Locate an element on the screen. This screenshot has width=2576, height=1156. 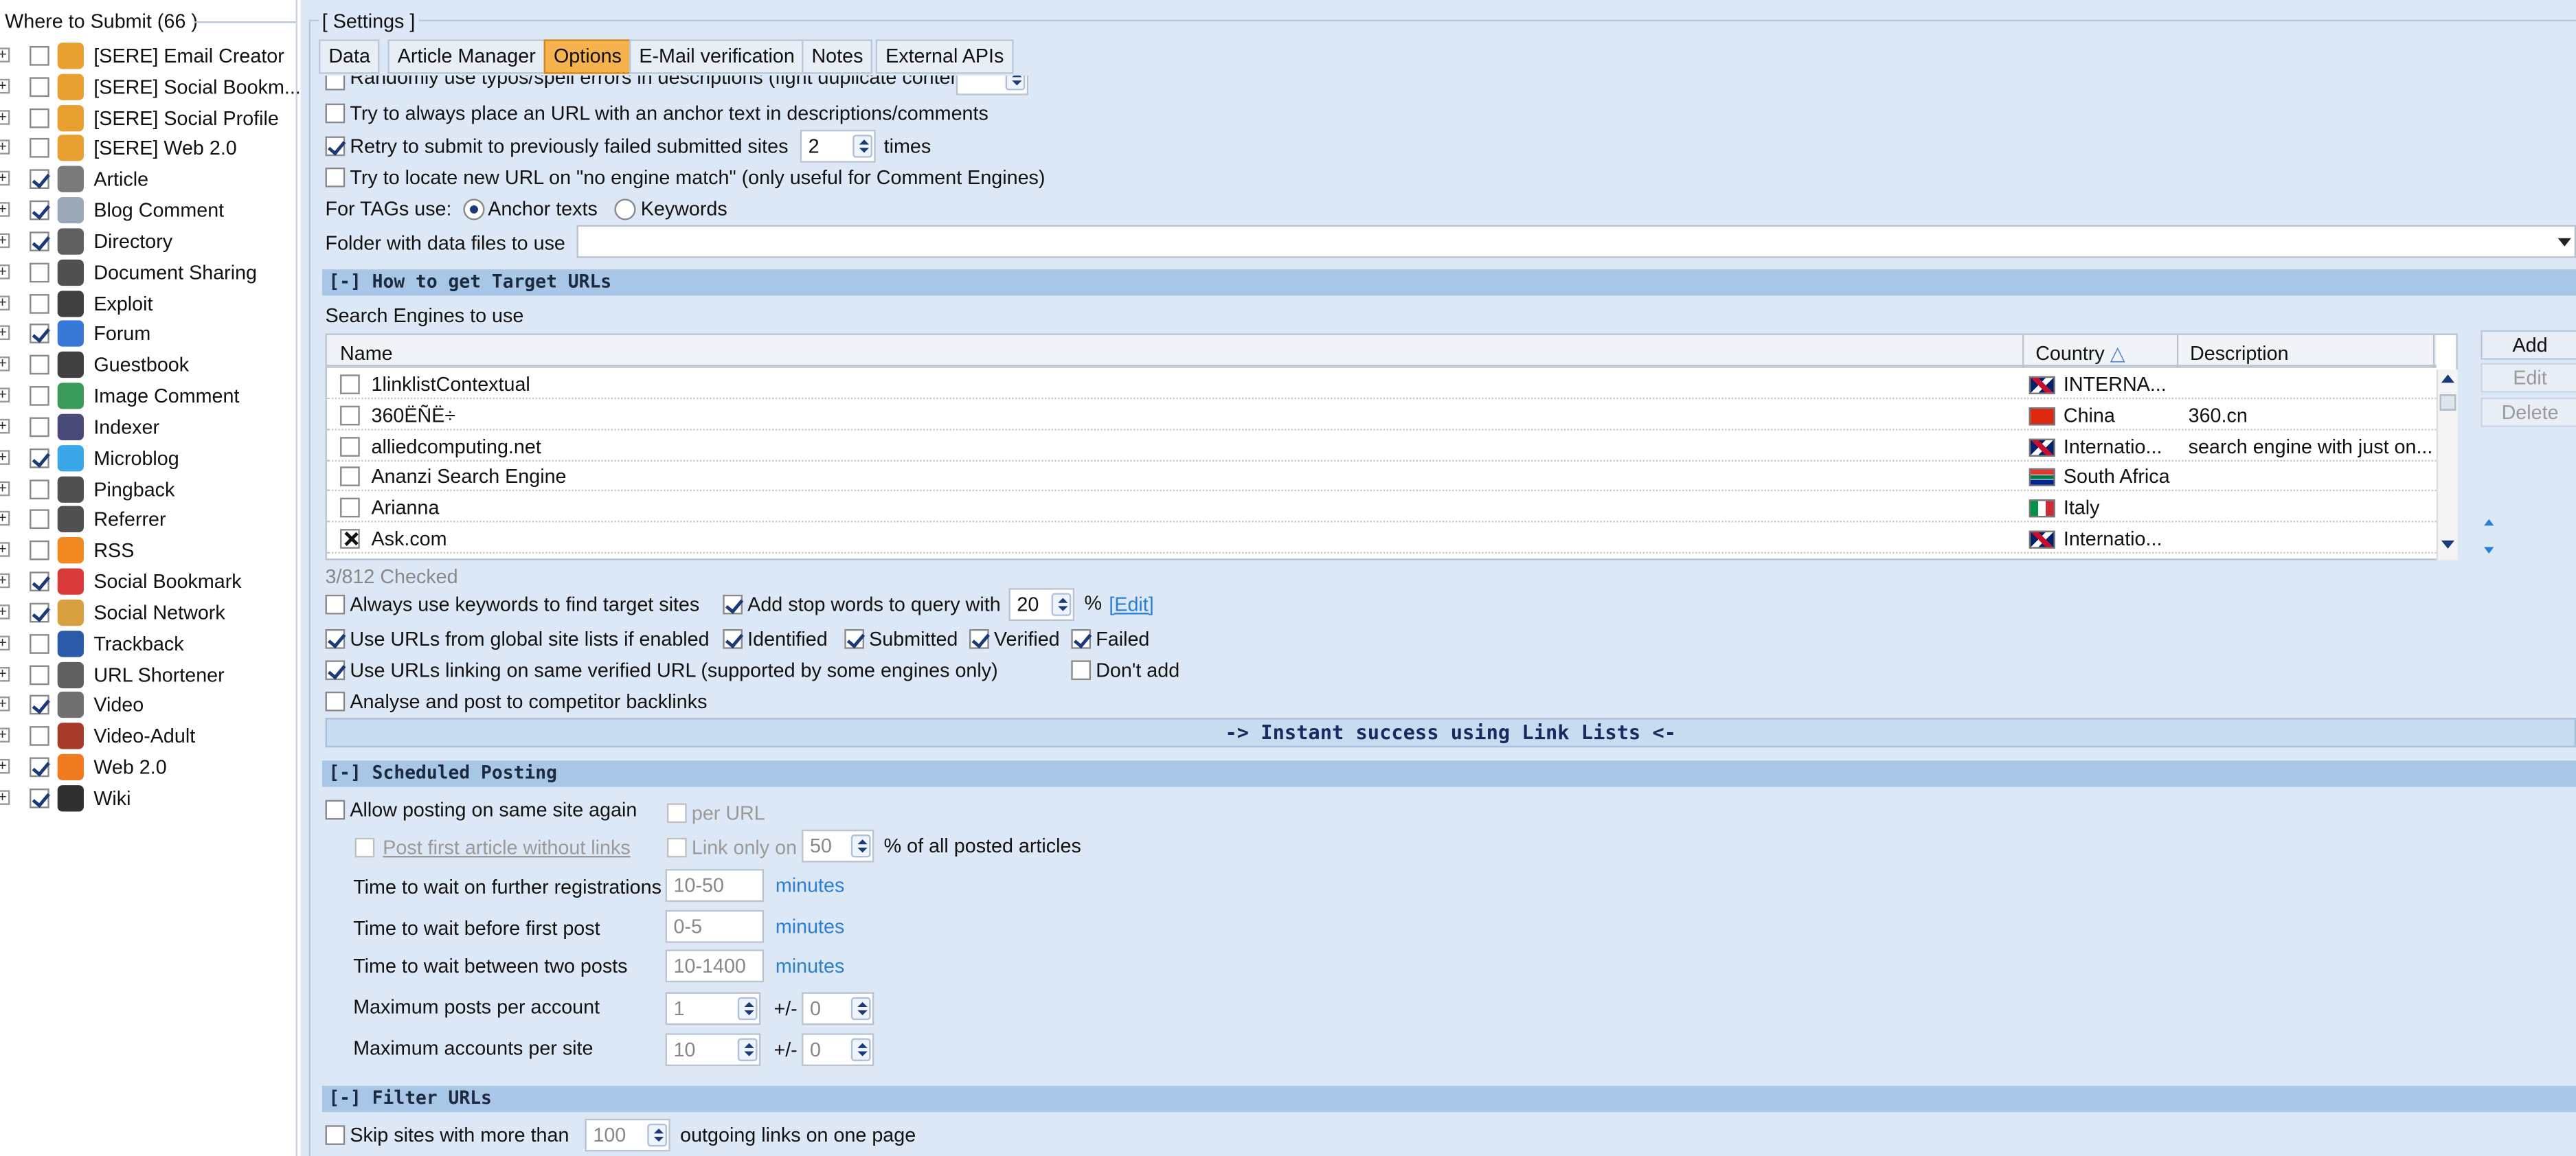
stop-words-spinner: 20 is located at coordinates (1041, 605).